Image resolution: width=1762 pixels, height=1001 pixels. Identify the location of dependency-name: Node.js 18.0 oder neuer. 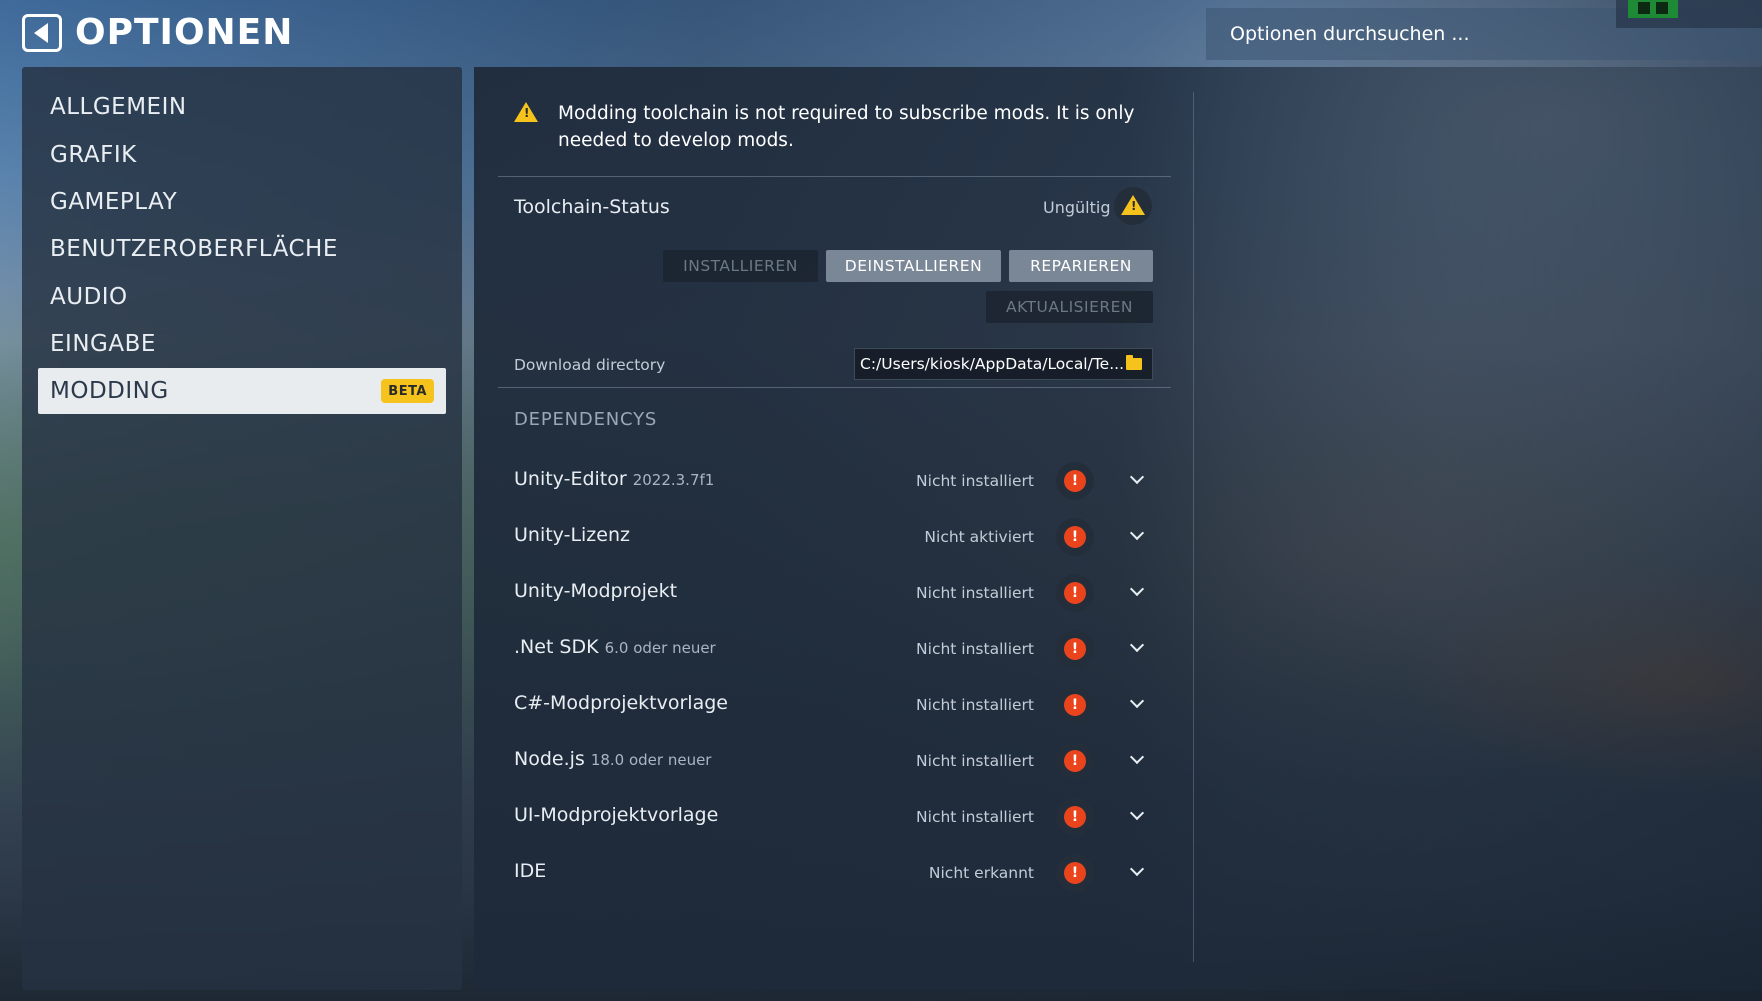
(613, 759).